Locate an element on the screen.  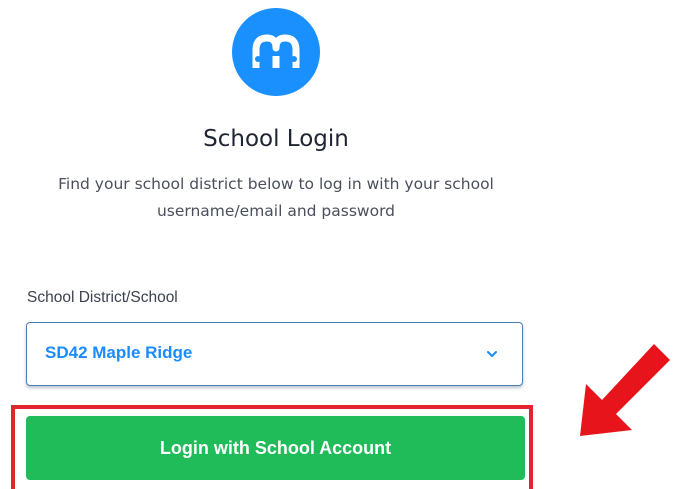
district-select-value: SD42 Maple Ridge is located at coordinates (119, 352).